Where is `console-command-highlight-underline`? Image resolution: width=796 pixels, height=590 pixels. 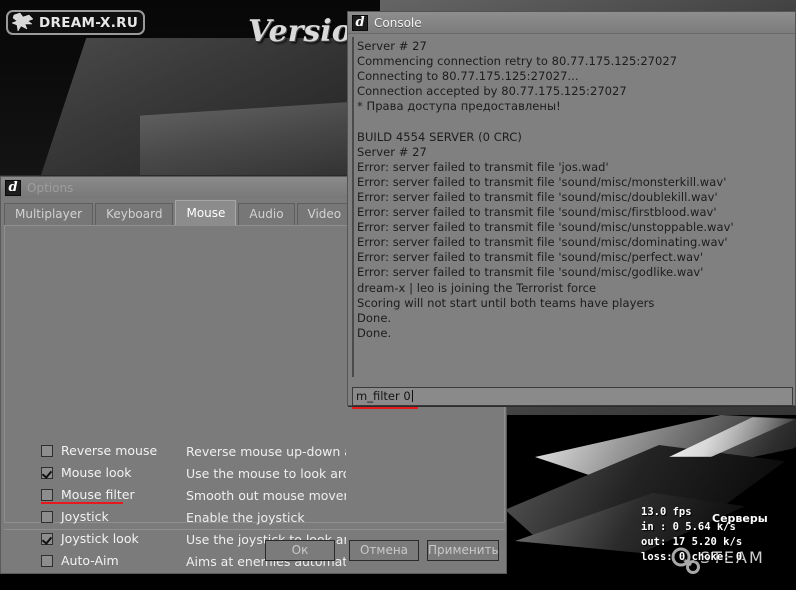
console-command-highlight-underline is located at coordinates (385, 408).